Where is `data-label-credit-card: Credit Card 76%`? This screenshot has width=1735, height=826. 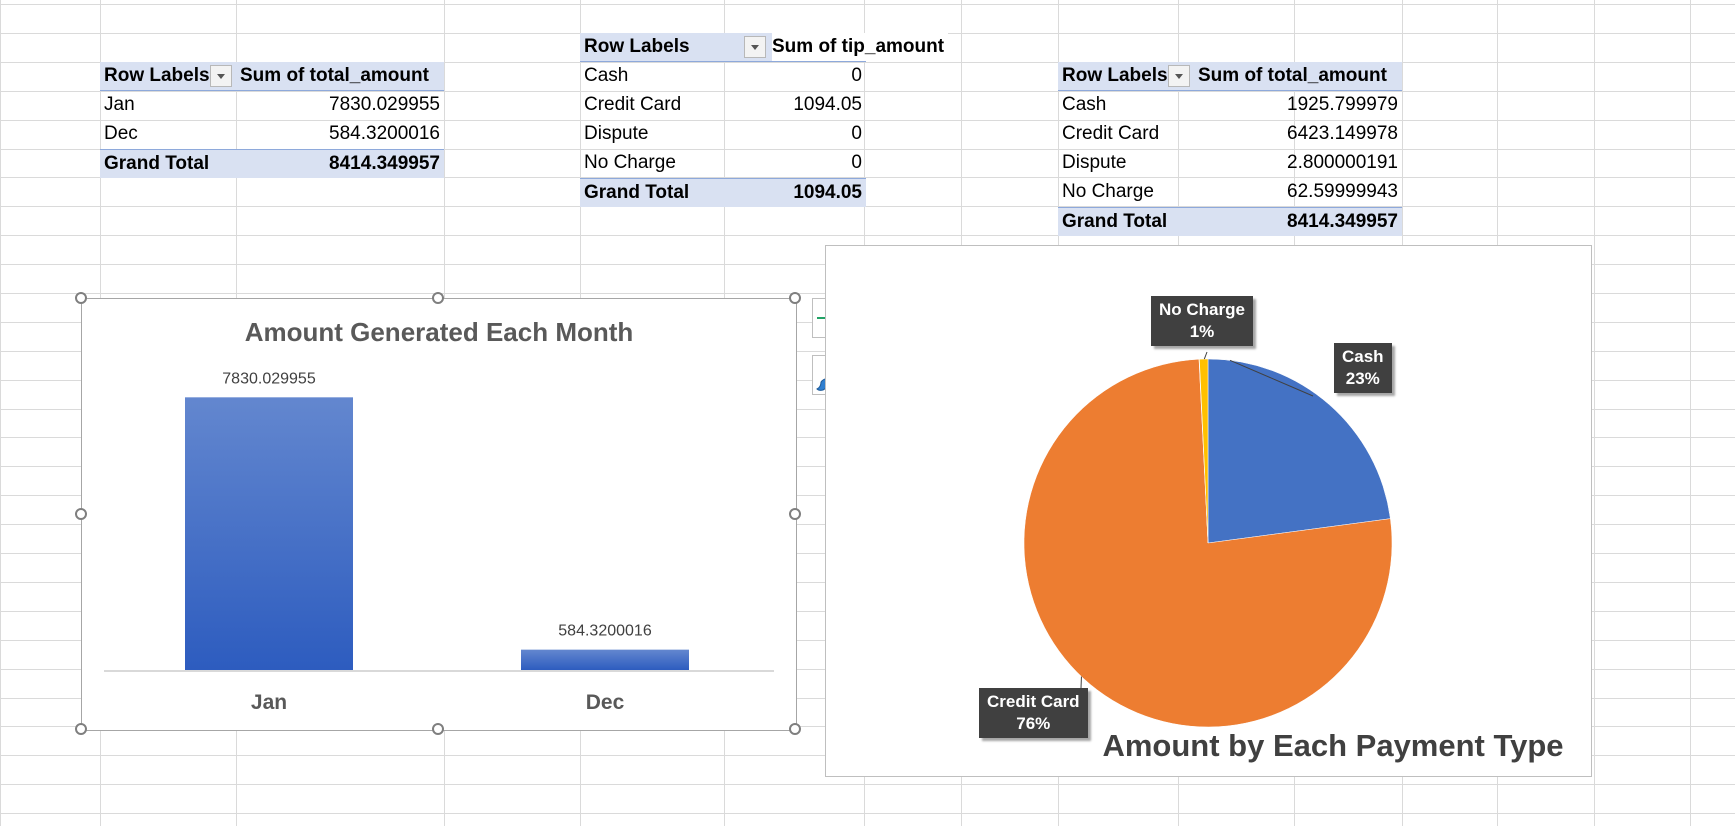
data-label-credit-card: Credit Card 76% is located at coordinates (1033, 713).